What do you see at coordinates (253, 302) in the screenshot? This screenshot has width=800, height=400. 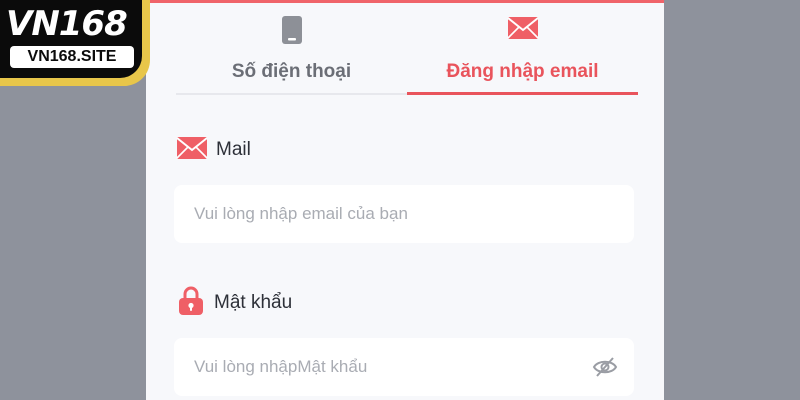 I see `password-label: Mật khẩu` at bounding box center [253, 302].